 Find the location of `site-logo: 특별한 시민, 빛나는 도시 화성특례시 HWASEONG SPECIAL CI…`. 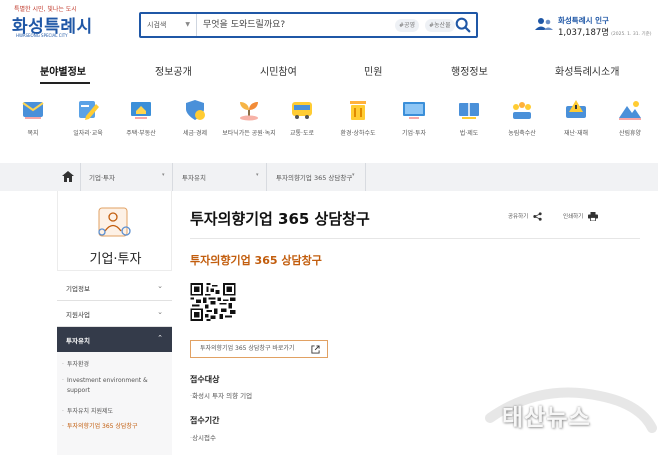

site-logo: 특별한 시민, 빛나는 도시 화성특례시 HWASEONG SPECIAL CI… is located at coordinates (51, 23).